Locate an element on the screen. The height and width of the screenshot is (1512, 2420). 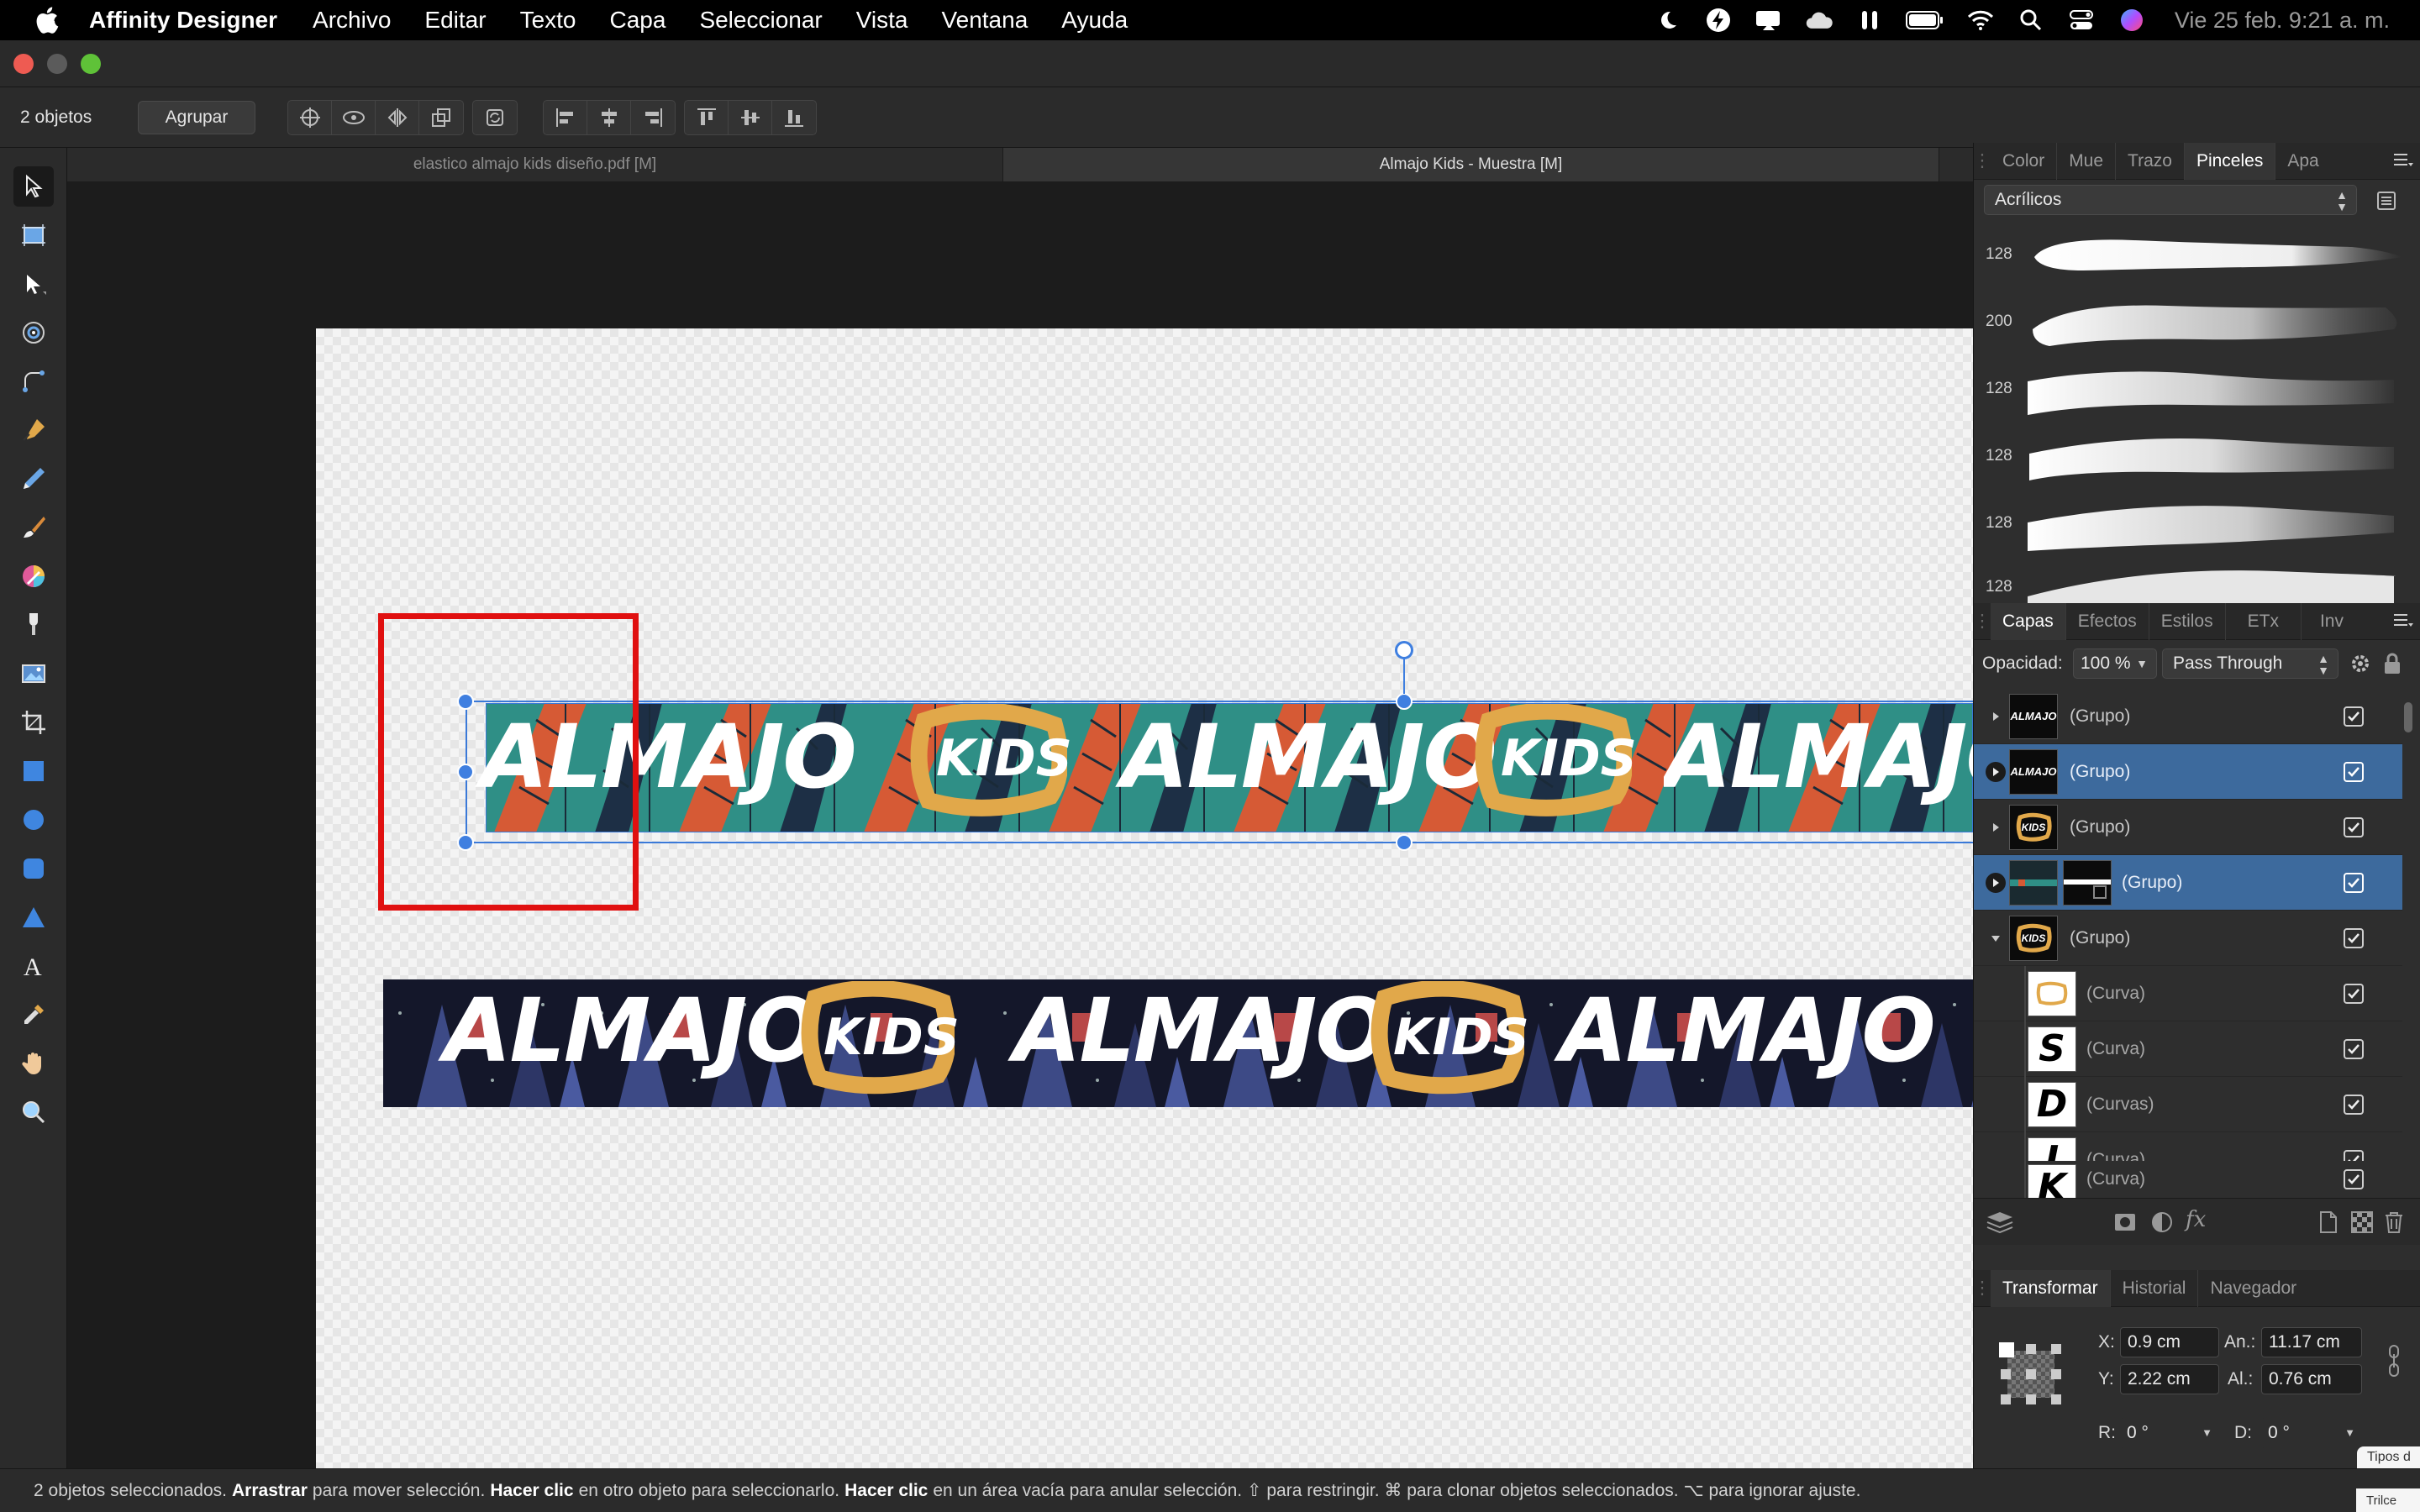
tab-apariencia: Apa is located at coordinates (2302, 161).